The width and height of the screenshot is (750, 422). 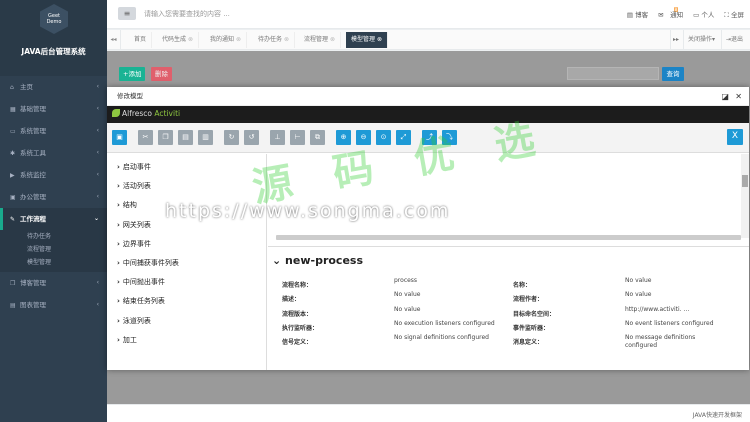 I want to click on tab-home: 首页, so click(x=141, y=40).